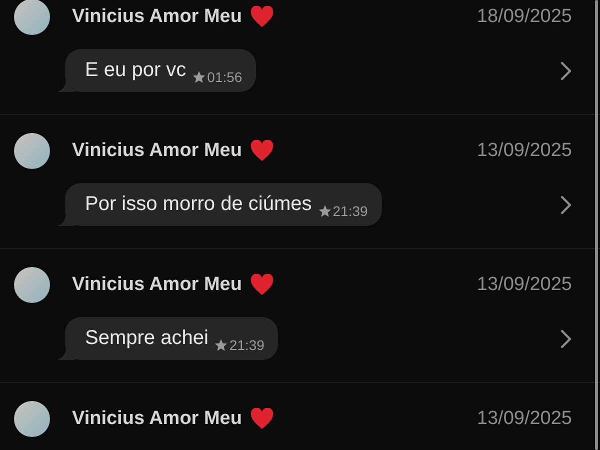  Describe the element at coordinates (146, 338) in the screenshot. I see `message-text: Sempre achei` at that location.